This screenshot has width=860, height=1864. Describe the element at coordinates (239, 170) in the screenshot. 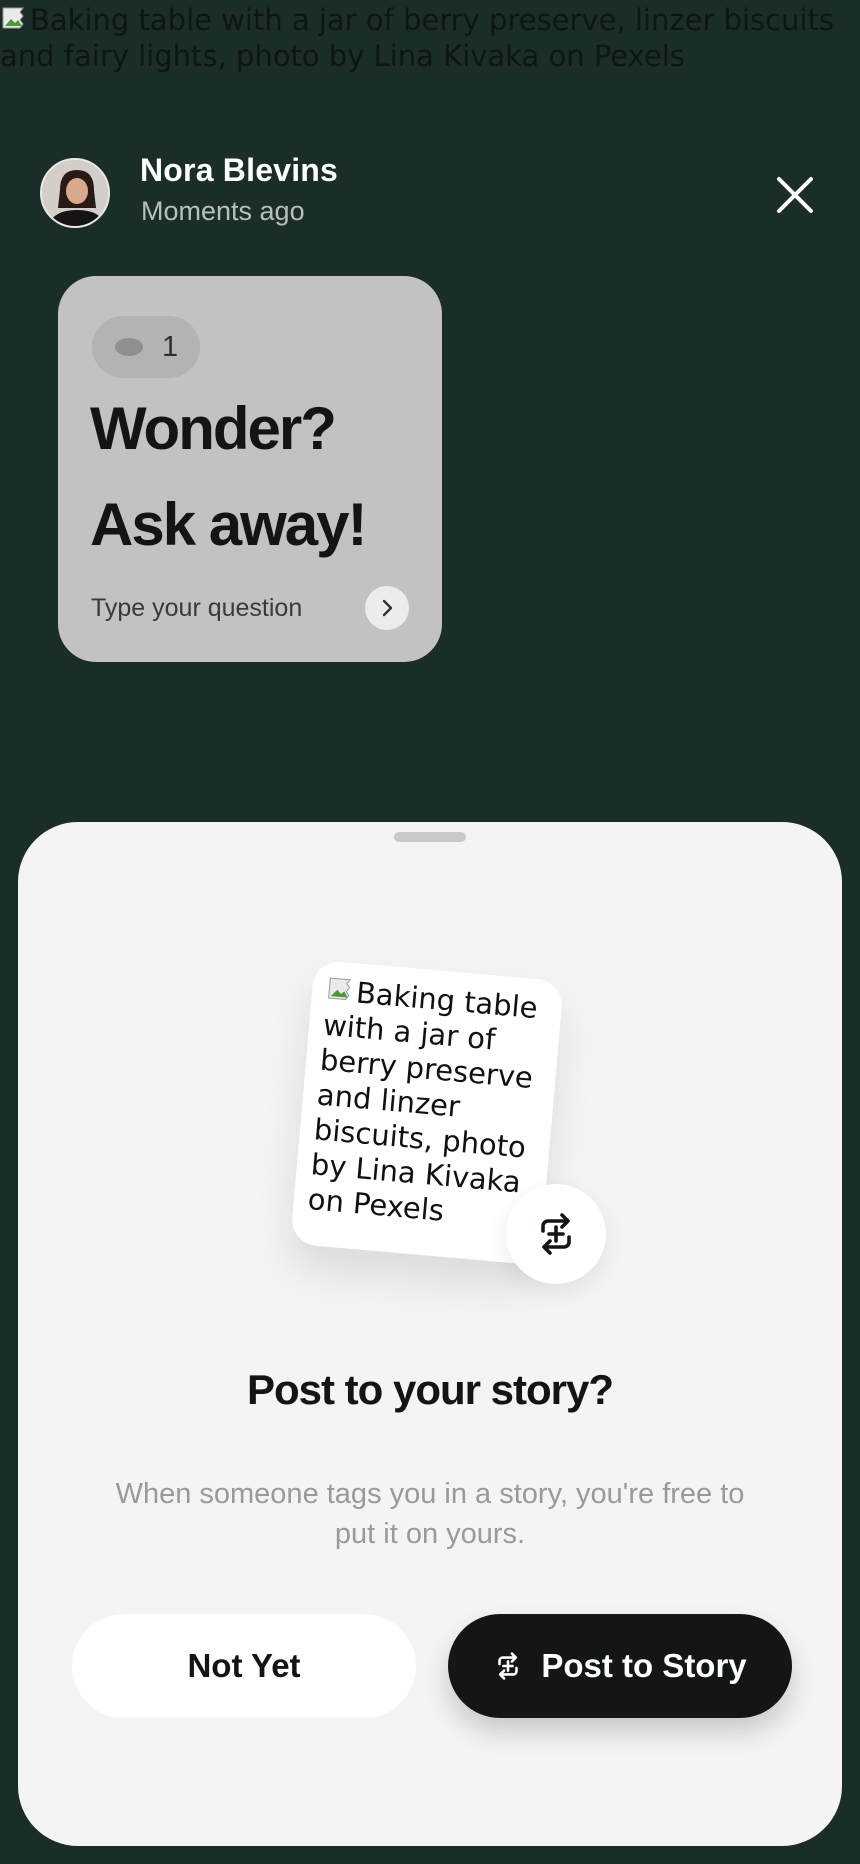

I see `user-name: Nora Blevins` at that location.